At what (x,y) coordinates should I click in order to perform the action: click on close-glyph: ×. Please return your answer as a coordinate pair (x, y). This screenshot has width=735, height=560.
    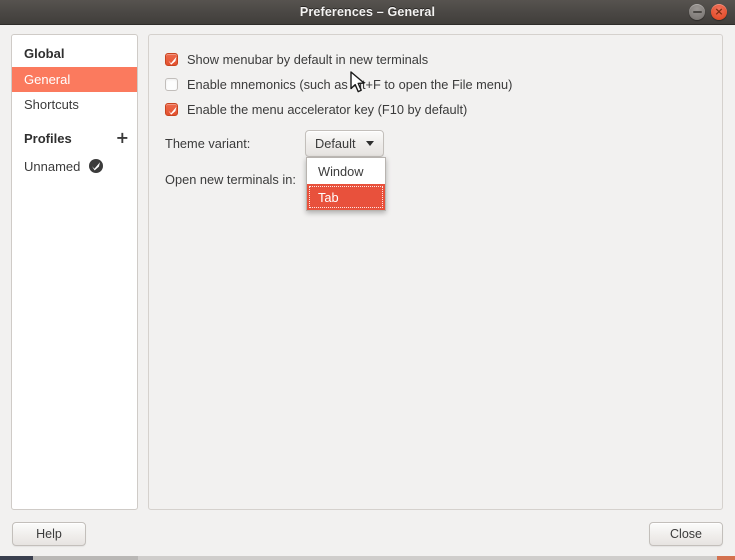
    Looking at the image, I should click on (719, 11).